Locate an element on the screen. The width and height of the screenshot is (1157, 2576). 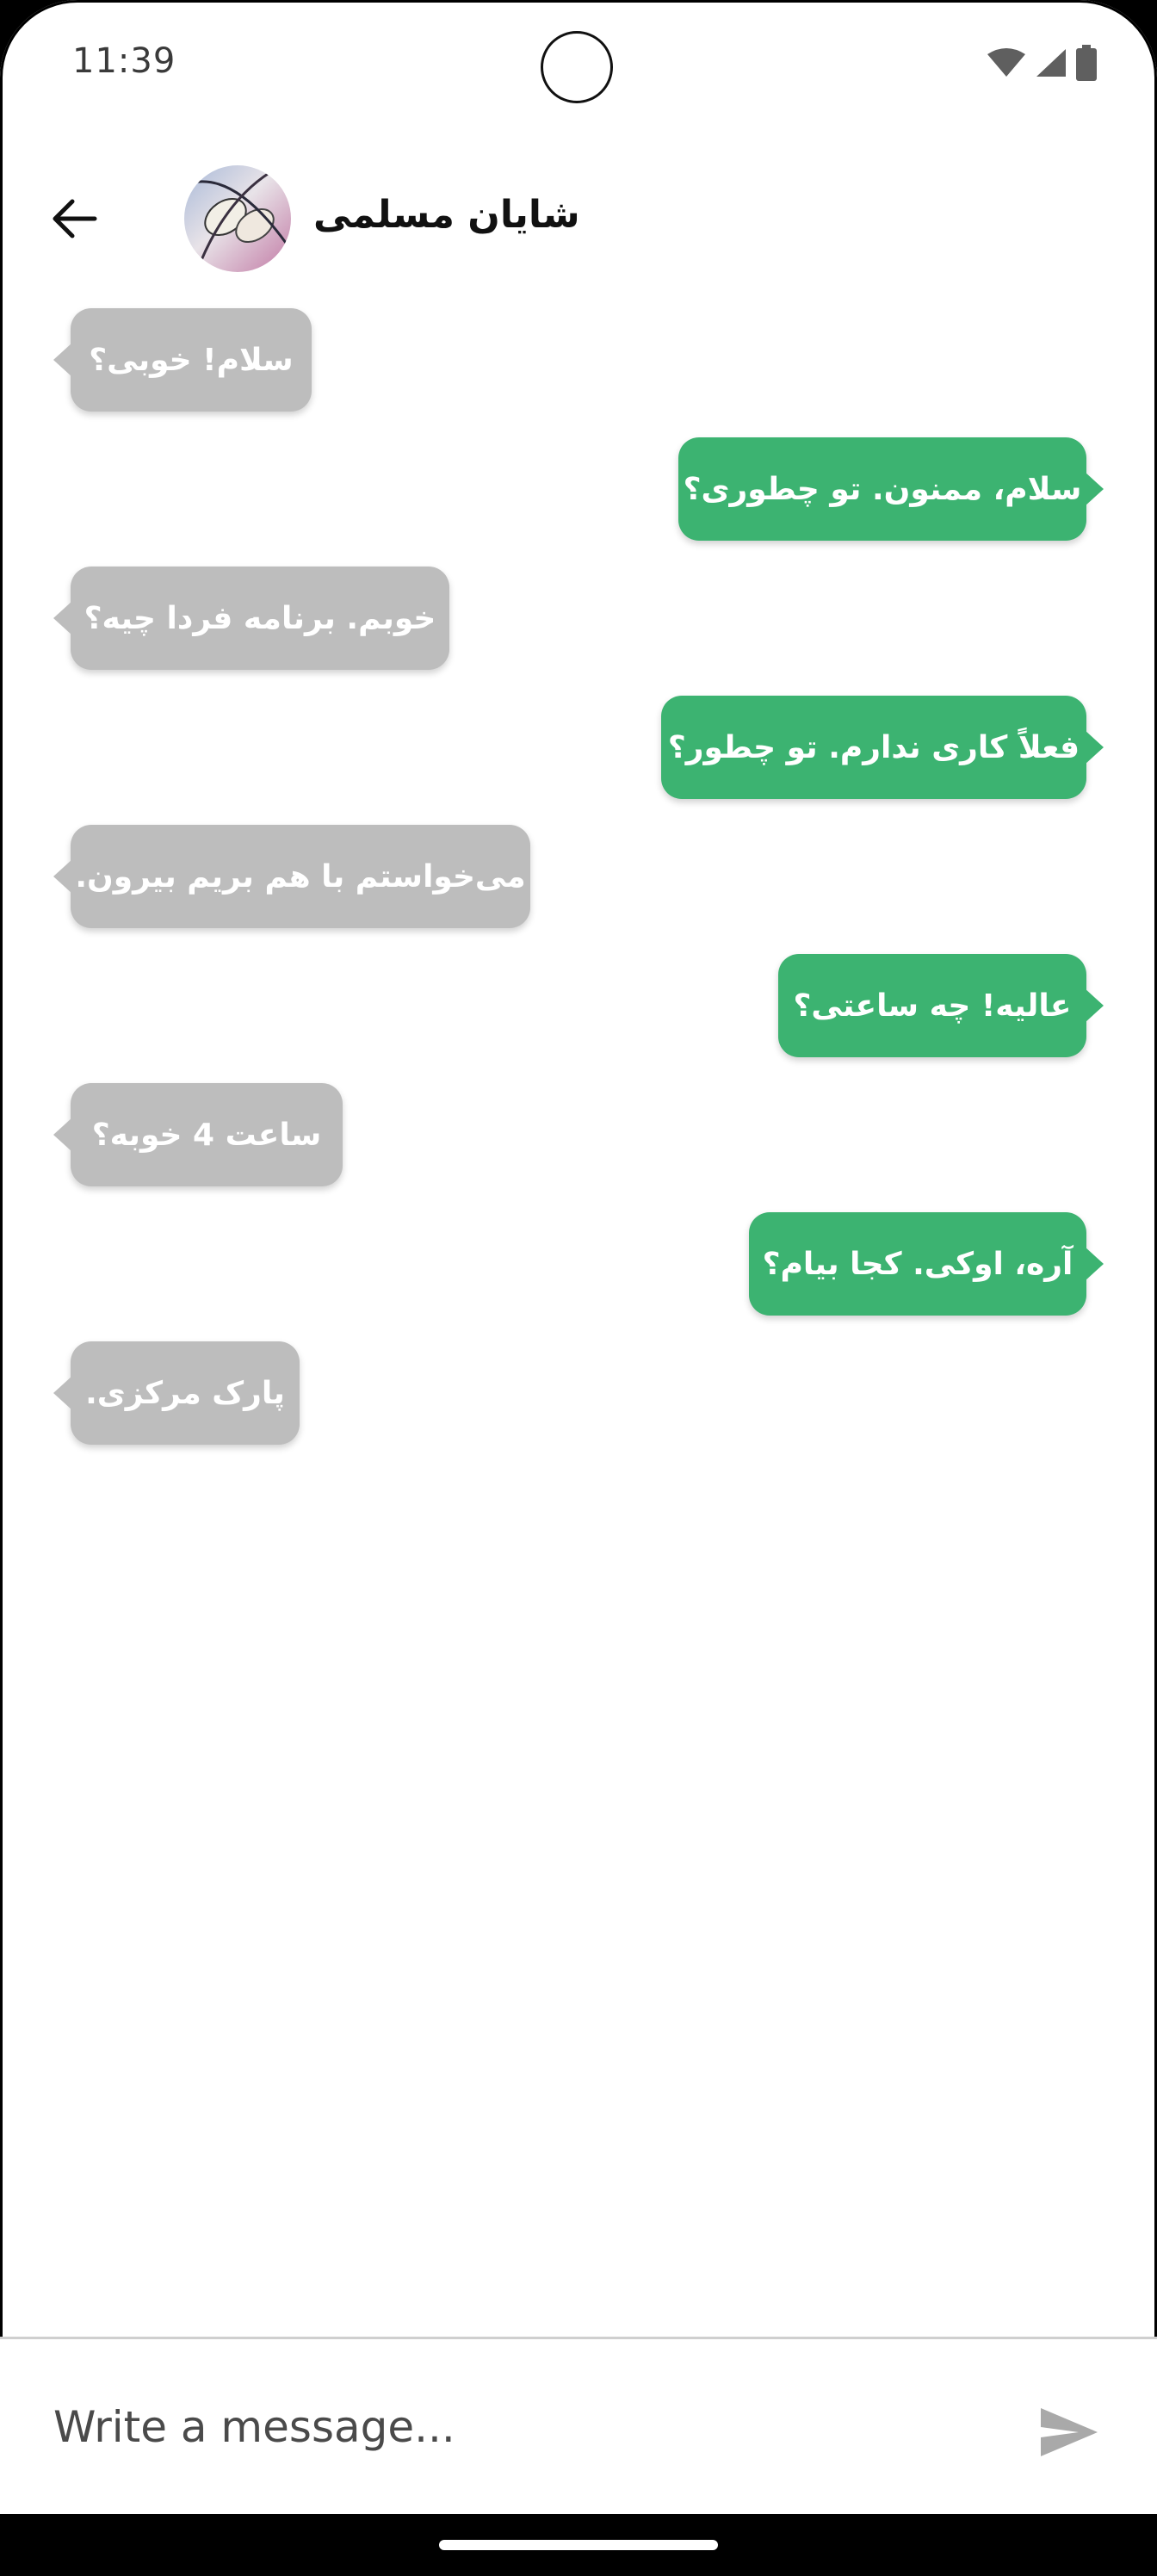
incoming-message-bubble: می‌خواستم با هم بریم بیرون. is located at coordinates (292, 876).